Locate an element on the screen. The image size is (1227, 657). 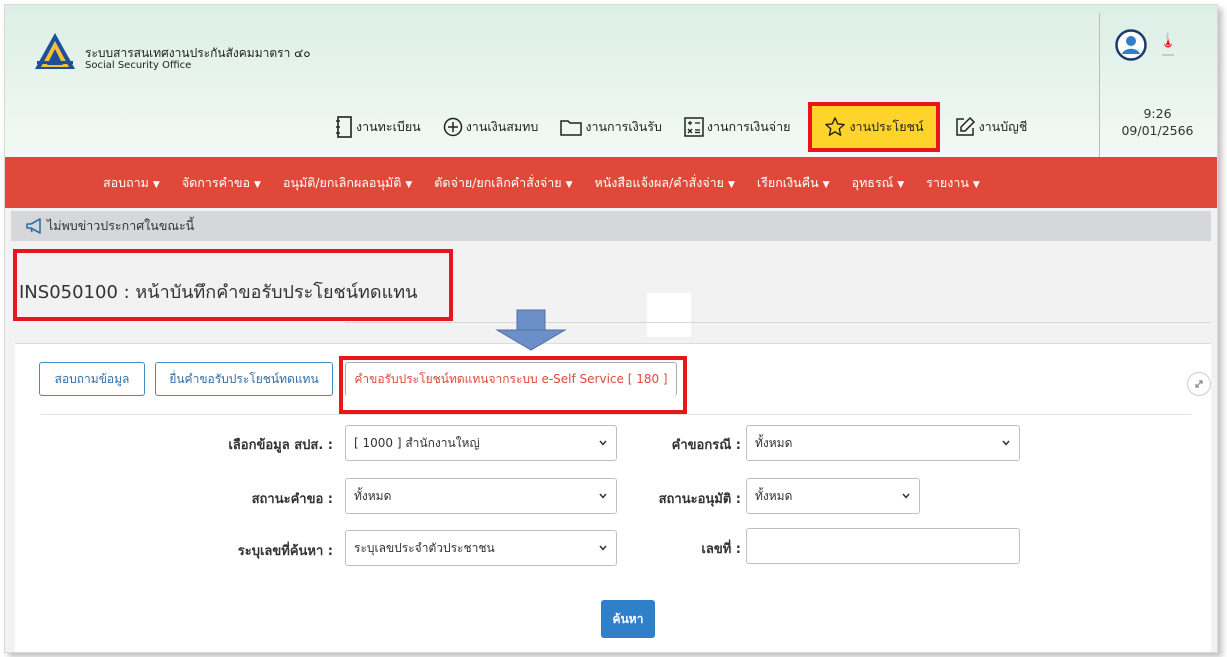
nav-label: อุทธรณ์ is located at coordinates (872, 182).